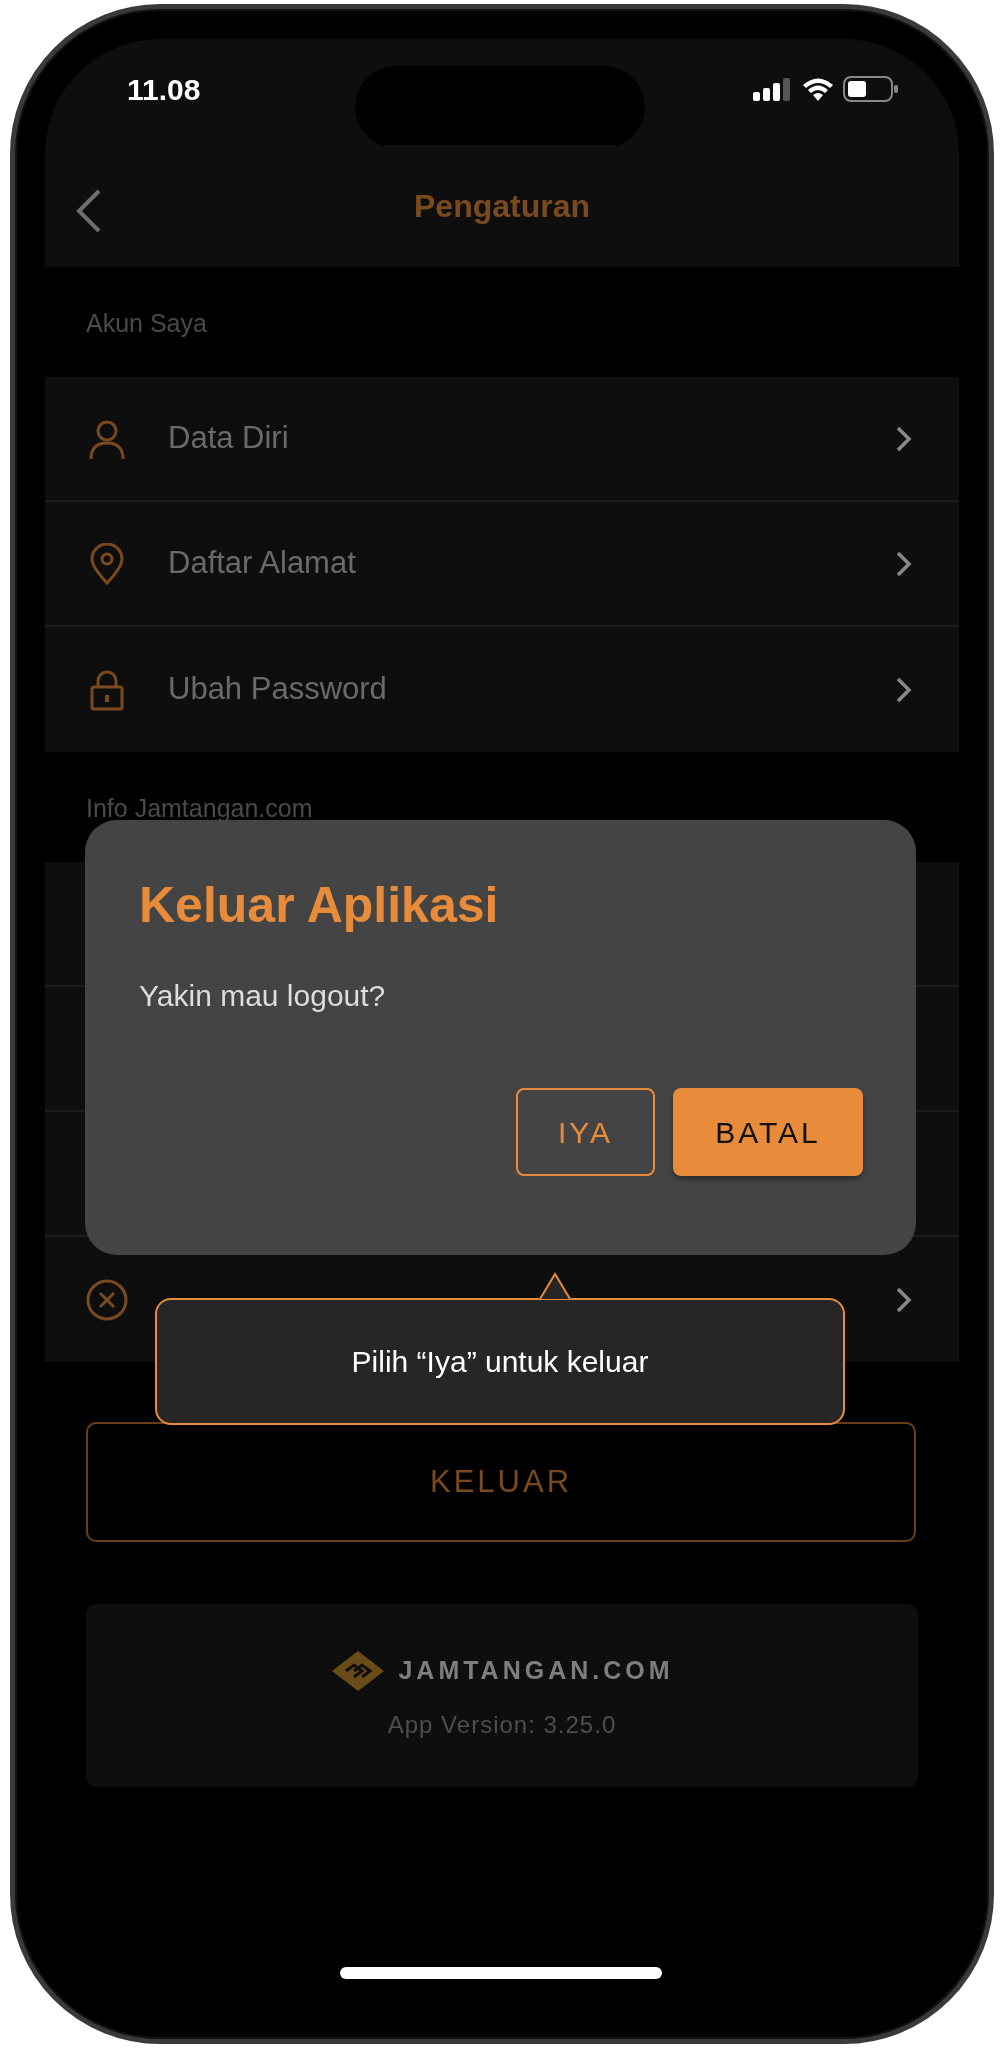 The width and height of the screenshot is (1002, 2048). Describe the element at coordinates (502, 689) in the screenshot. I see `settings-row: Ubah Password` at that location.